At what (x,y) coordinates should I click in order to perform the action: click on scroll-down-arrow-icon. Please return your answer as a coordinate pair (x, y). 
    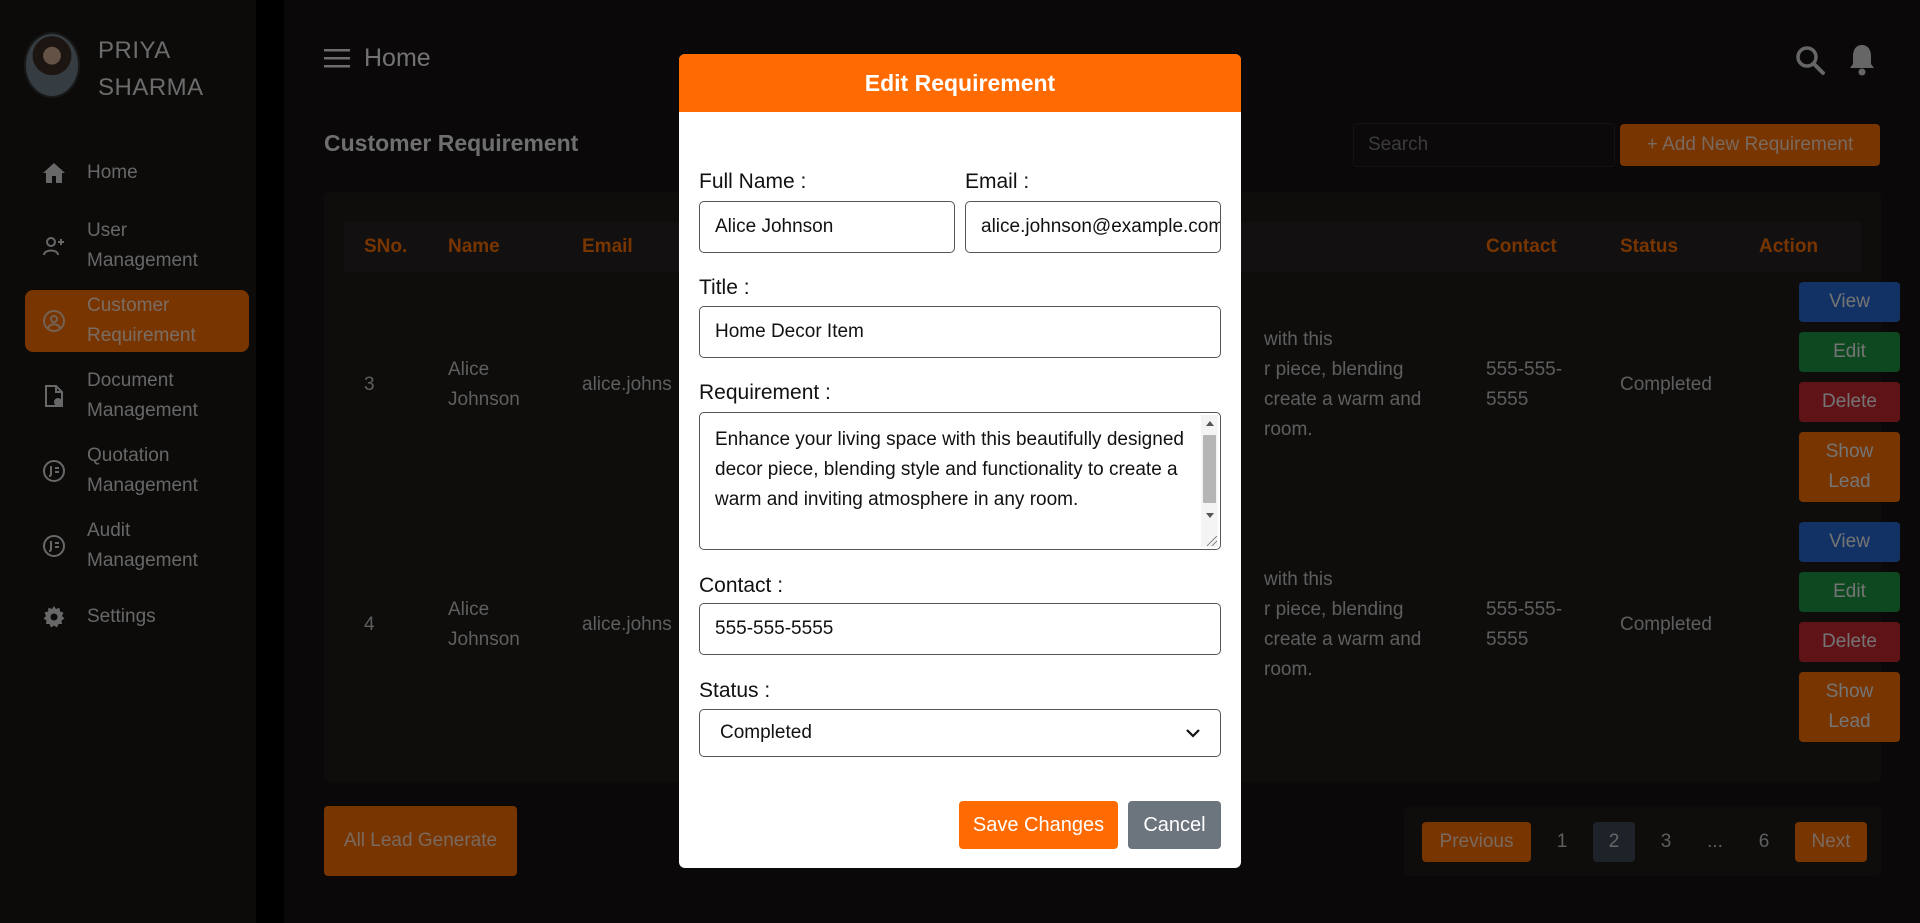
    Looking at the image, I should click on (1210, 515).